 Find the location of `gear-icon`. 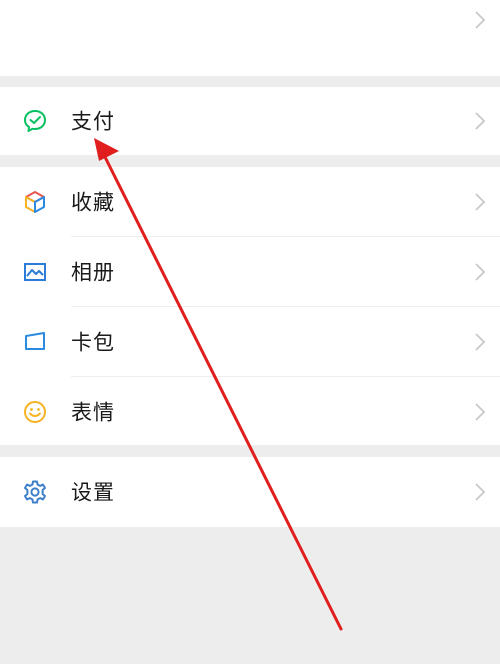

gear-icon is located at coordinates (35, 492).